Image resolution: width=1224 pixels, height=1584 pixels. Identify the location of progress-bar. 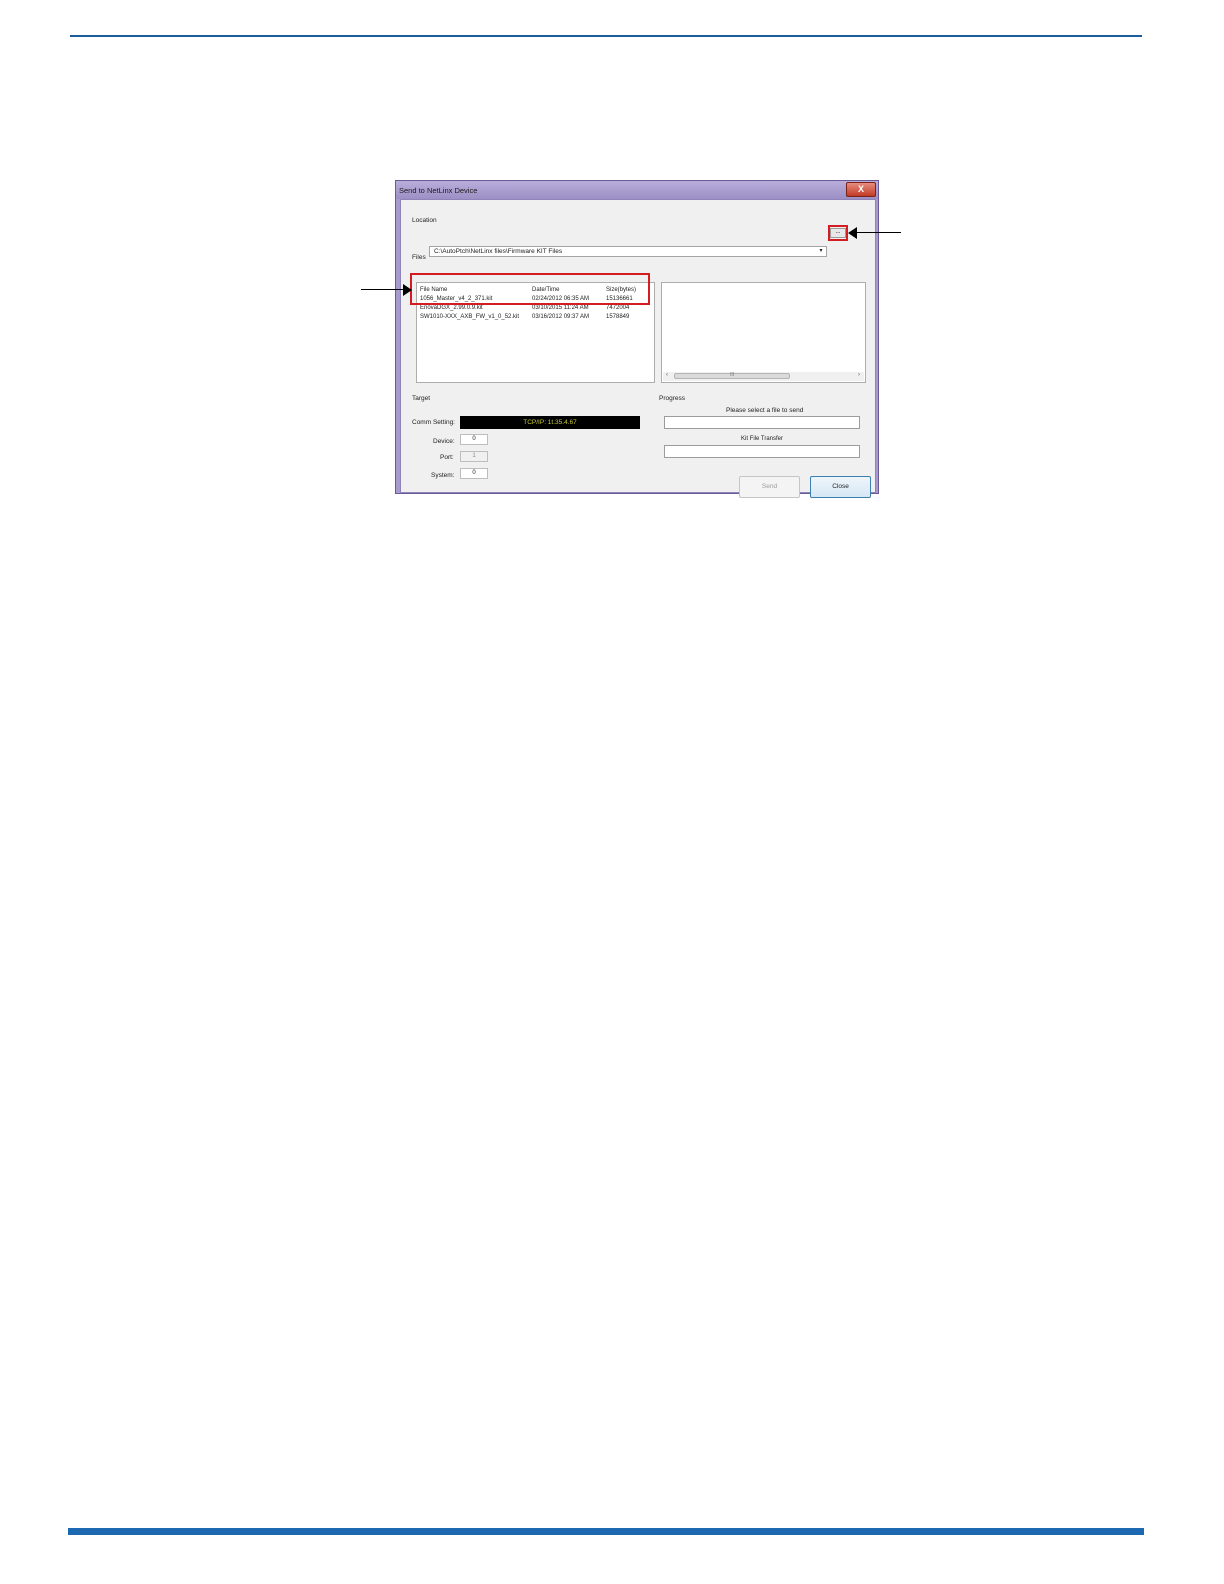
(762, 422).